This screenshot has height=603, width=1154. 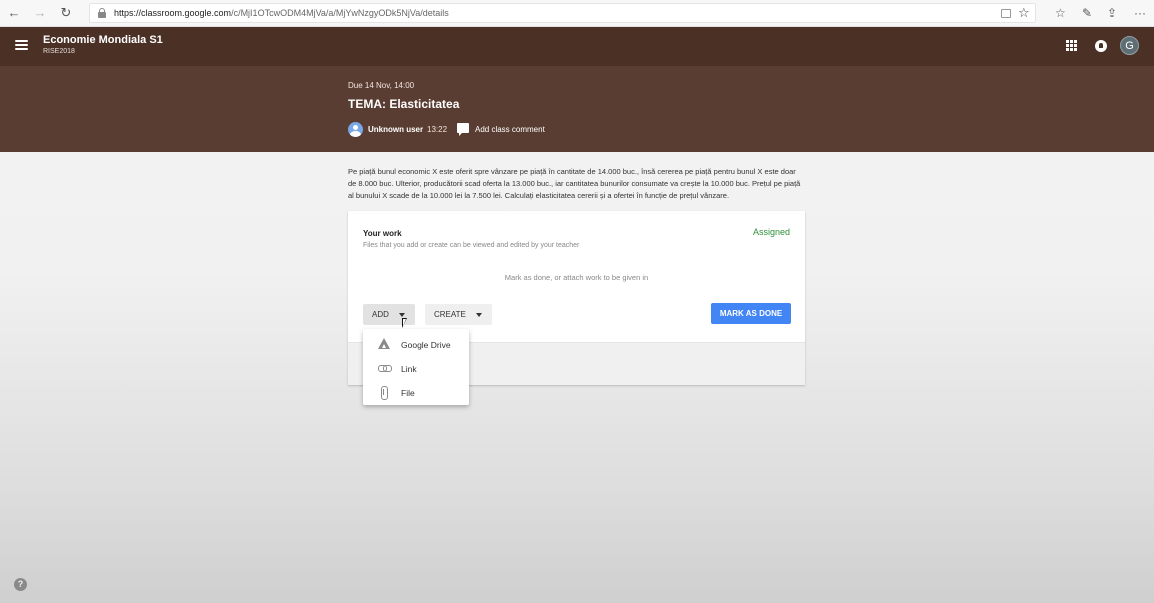 What do you see at coordinates (40, 13) in the screenshot?
I see `forward-arrow-icon: →` at bounding box center [40, 13].